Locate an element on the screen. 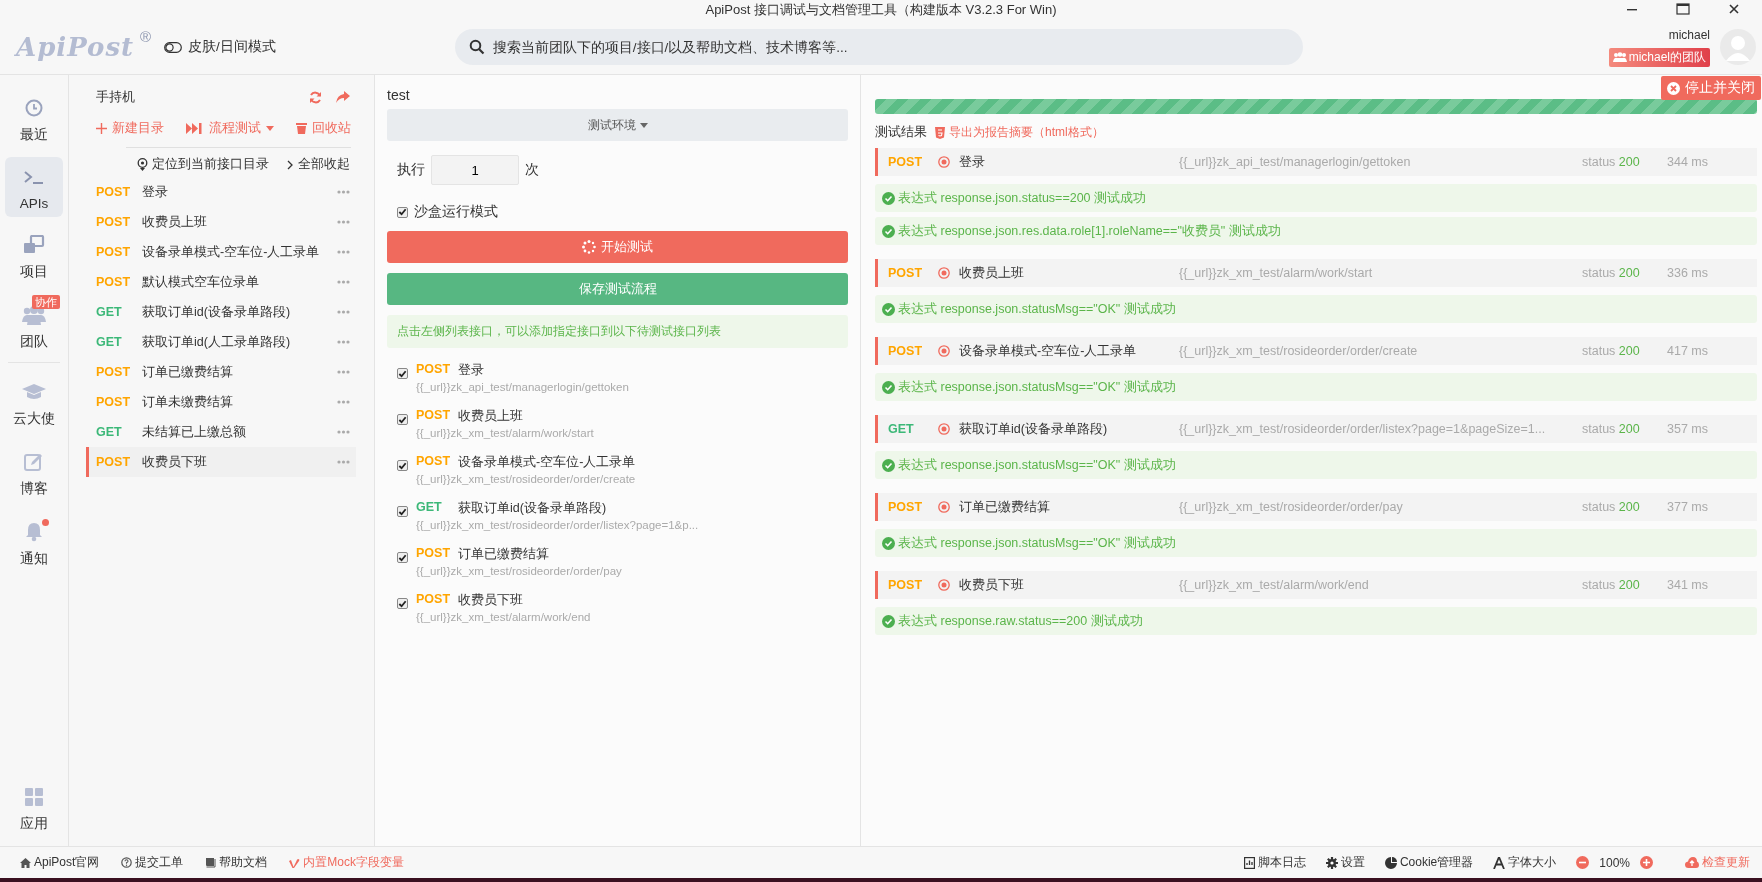 This screenshot has width=1762, height=882. sandbox-checkbox is located at coordinates (402, 212).